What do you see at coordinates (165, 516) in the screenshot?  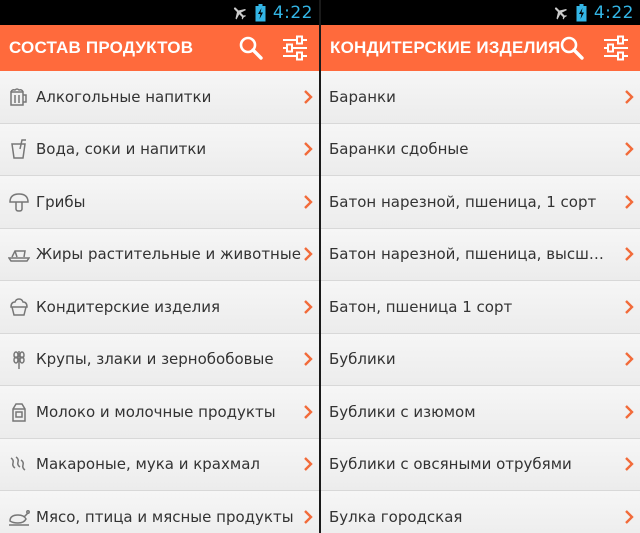 I see `list-item-label: Мясо, птица и мясные продукты` at bounding box center [165, 516].